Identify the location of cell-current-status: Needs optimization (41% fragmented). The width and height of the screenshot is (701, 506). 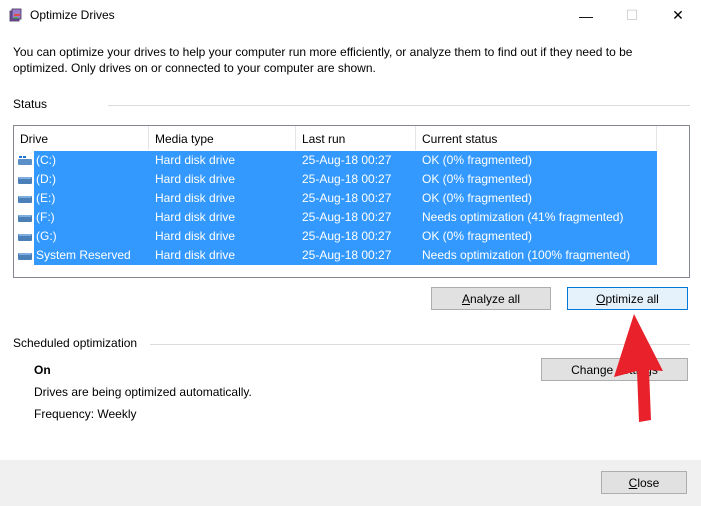
(523, 217).